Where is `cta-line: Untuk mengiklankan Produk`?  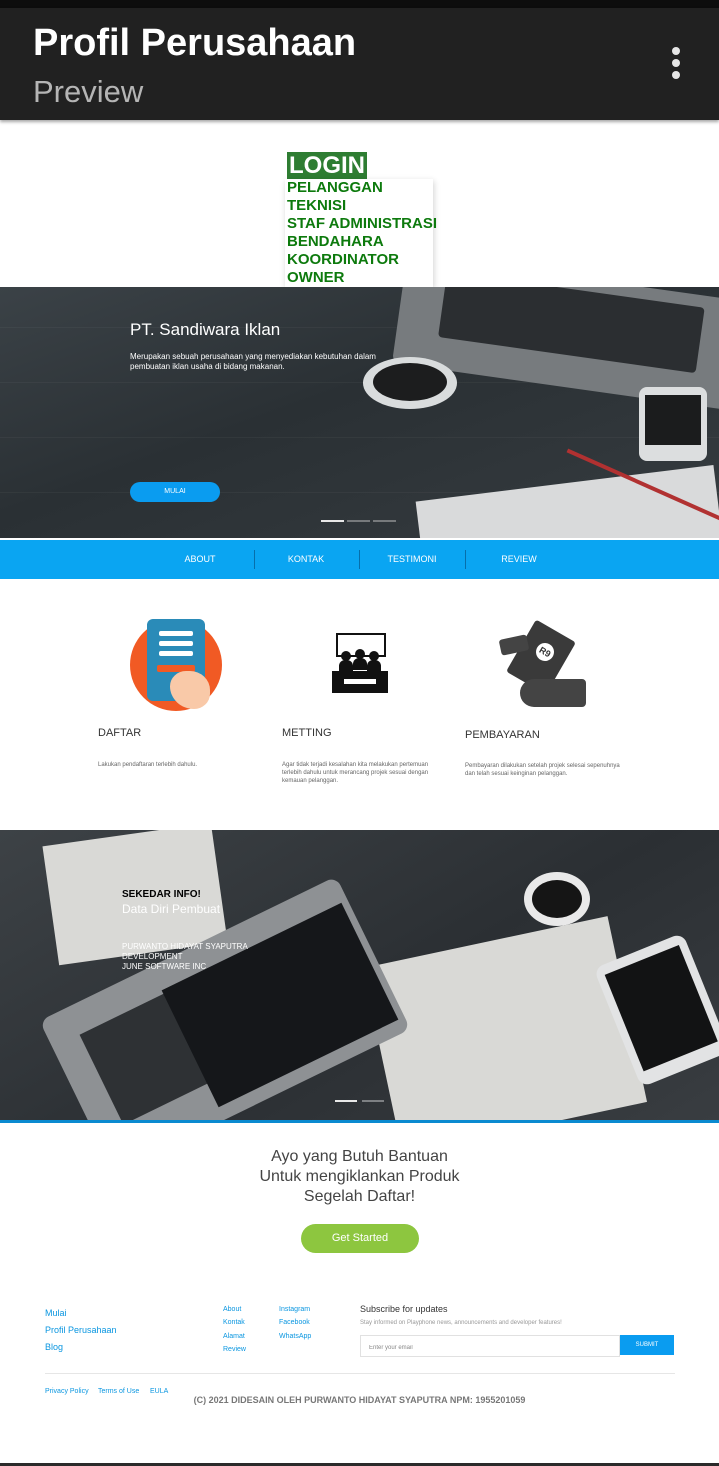 cta-line: Untuk mengiklankan Produk is located at coordinates (359, 1176).